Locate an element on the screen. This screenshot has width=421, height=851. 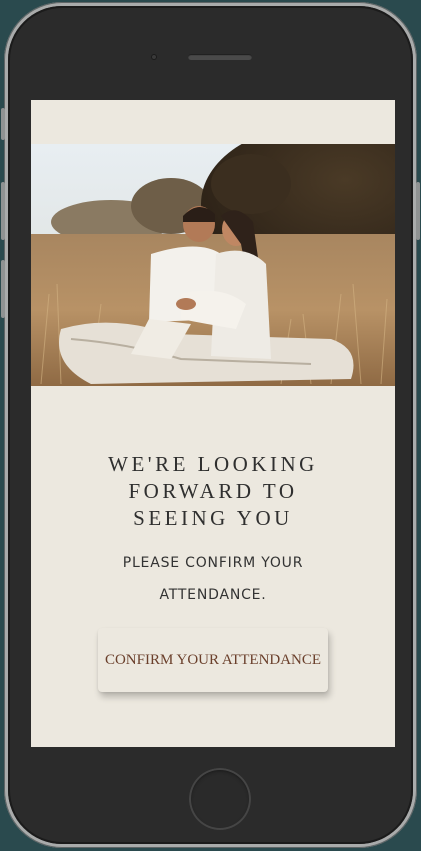
home-button is located at coordinates (220, 799).